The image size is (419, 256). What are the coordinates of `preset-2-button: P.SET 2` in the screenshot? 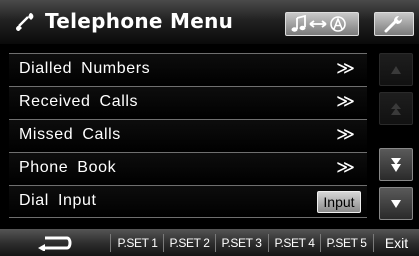 It's located at (189, 242).